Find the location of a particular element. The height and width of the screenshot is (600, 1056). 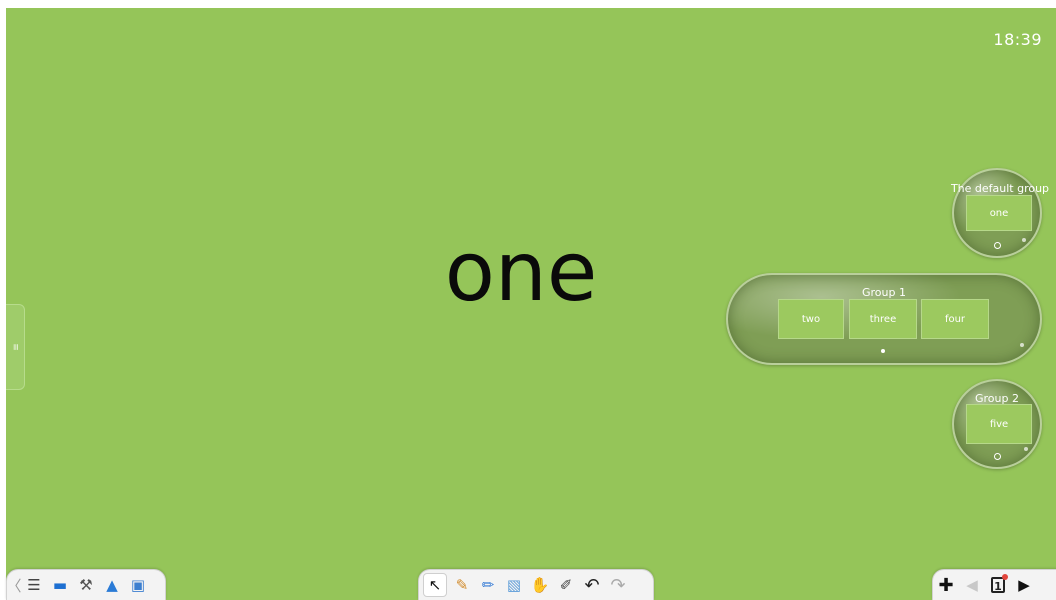

group-title: The default group is located at coordinates (1000, 188).